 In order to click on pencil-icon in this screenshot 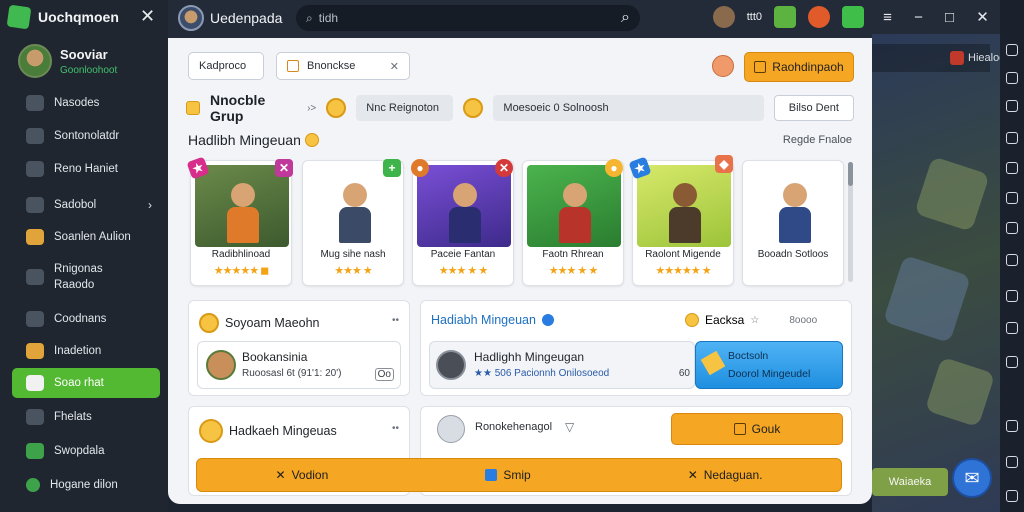, I will do `click(713, 363)`.